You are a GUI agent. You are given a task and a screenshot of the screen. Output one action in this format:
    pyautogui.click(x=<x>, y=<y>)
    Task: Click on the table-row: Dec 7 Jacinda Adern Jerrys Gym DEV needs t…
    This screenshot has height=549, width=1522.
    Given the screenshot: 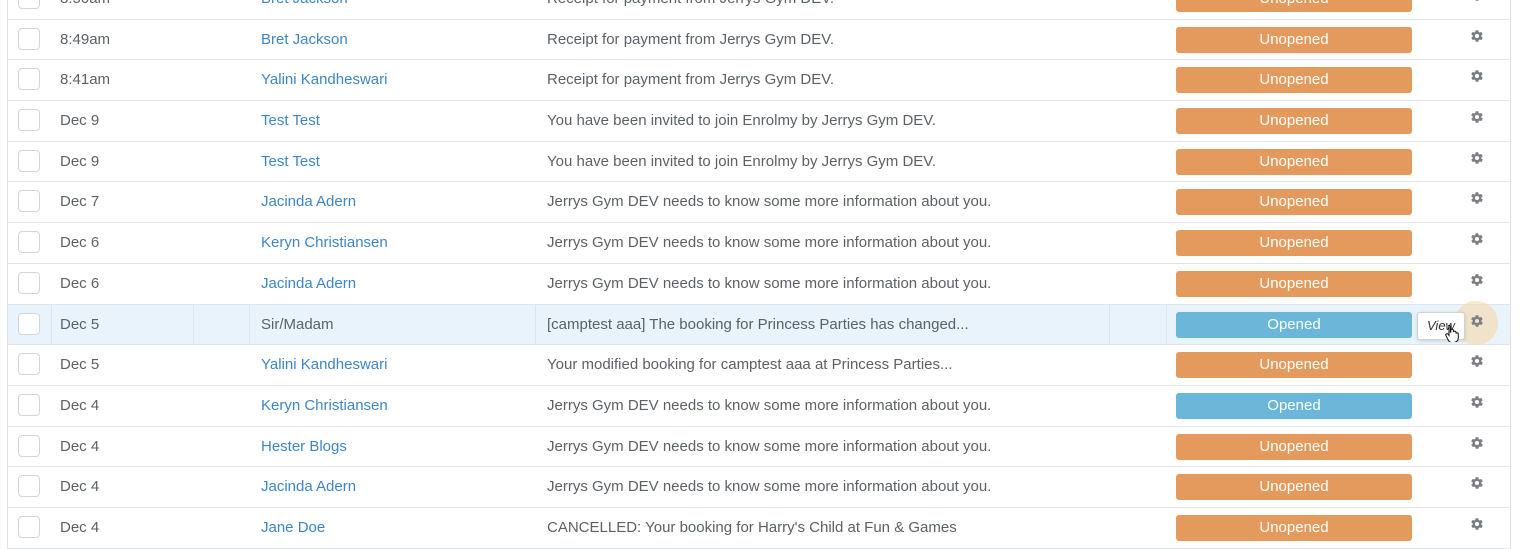 What is the action you would take?
    pyautogui.click(x=759, y=203)
    